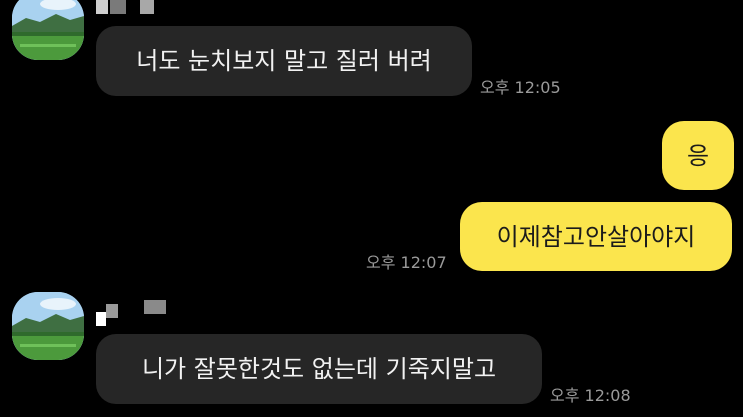 This screenshot has height=417, width=743. I want to click on message-text: 응, so click(698, 155).